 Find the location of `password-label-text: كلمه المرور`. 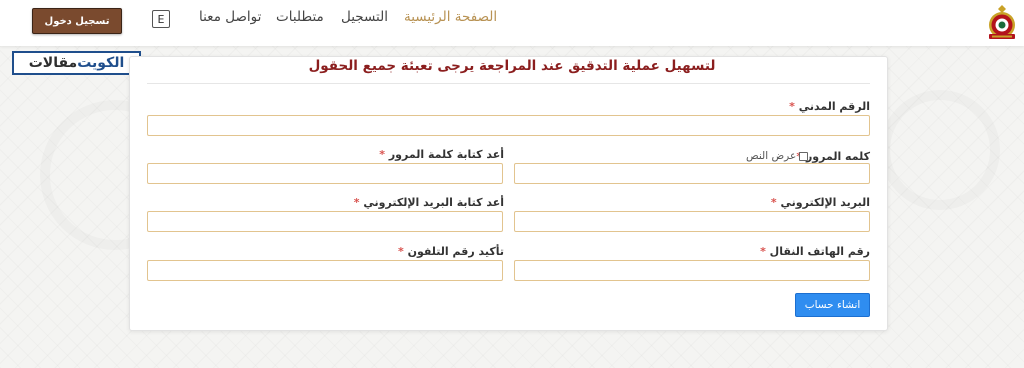

password-label-text: كلمه المرور is located at coordinates (837, 156).